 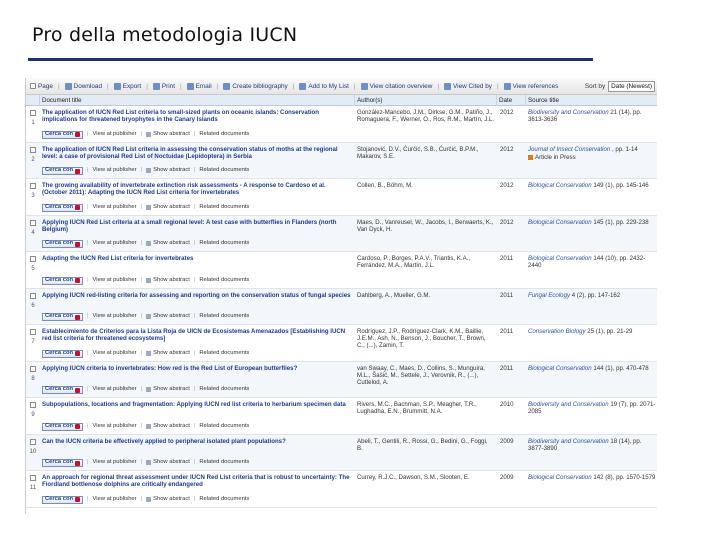 What do you see at coordinates (631, 86) in the screenshot?
I see `sort-select: Date (Newest)` at bounding box center [631, 86].